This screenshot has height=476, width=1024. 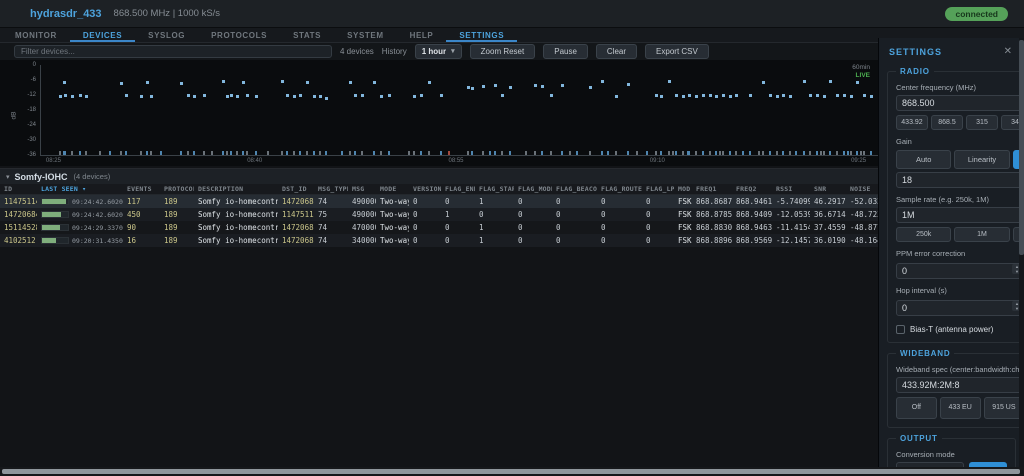 I want to click on freq-preset-315: 315, so click(x=982, y=122).